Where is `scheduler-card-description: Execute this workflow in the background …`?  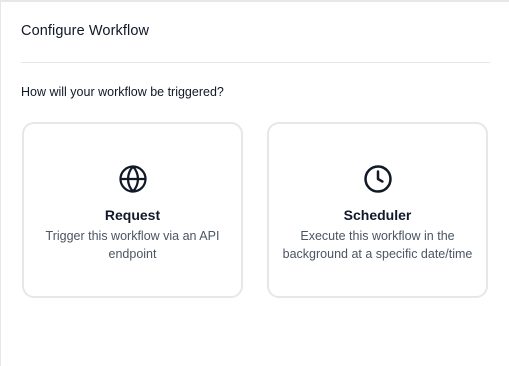 scheduler-card-description: Execute this workflow in the background … is located at coordinates (377, 245).